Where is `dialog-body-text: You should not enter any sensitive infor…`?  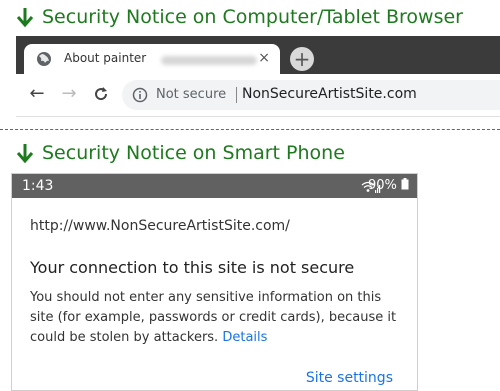 dialog-body-text: You should not enter any sensitive infor… is located at coordinates (213, 317).